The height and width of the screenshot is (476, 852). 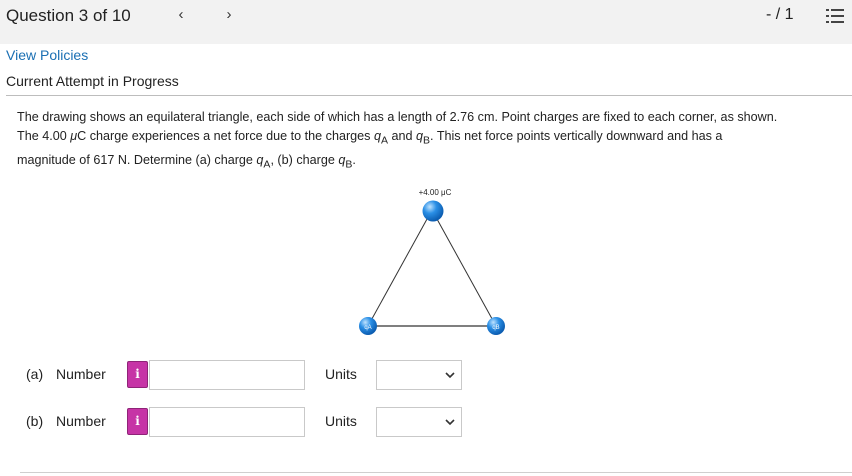 I want to click on part-a-number-input, so click(x=227, y=375).